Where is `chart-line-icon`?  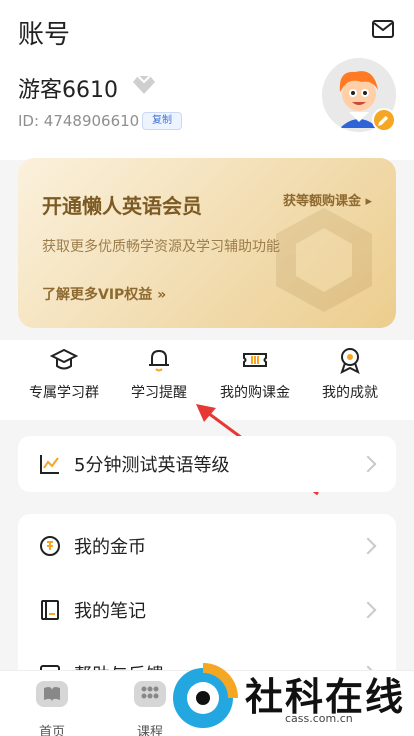 chart-line-icon is located at coordinates (49, 464).